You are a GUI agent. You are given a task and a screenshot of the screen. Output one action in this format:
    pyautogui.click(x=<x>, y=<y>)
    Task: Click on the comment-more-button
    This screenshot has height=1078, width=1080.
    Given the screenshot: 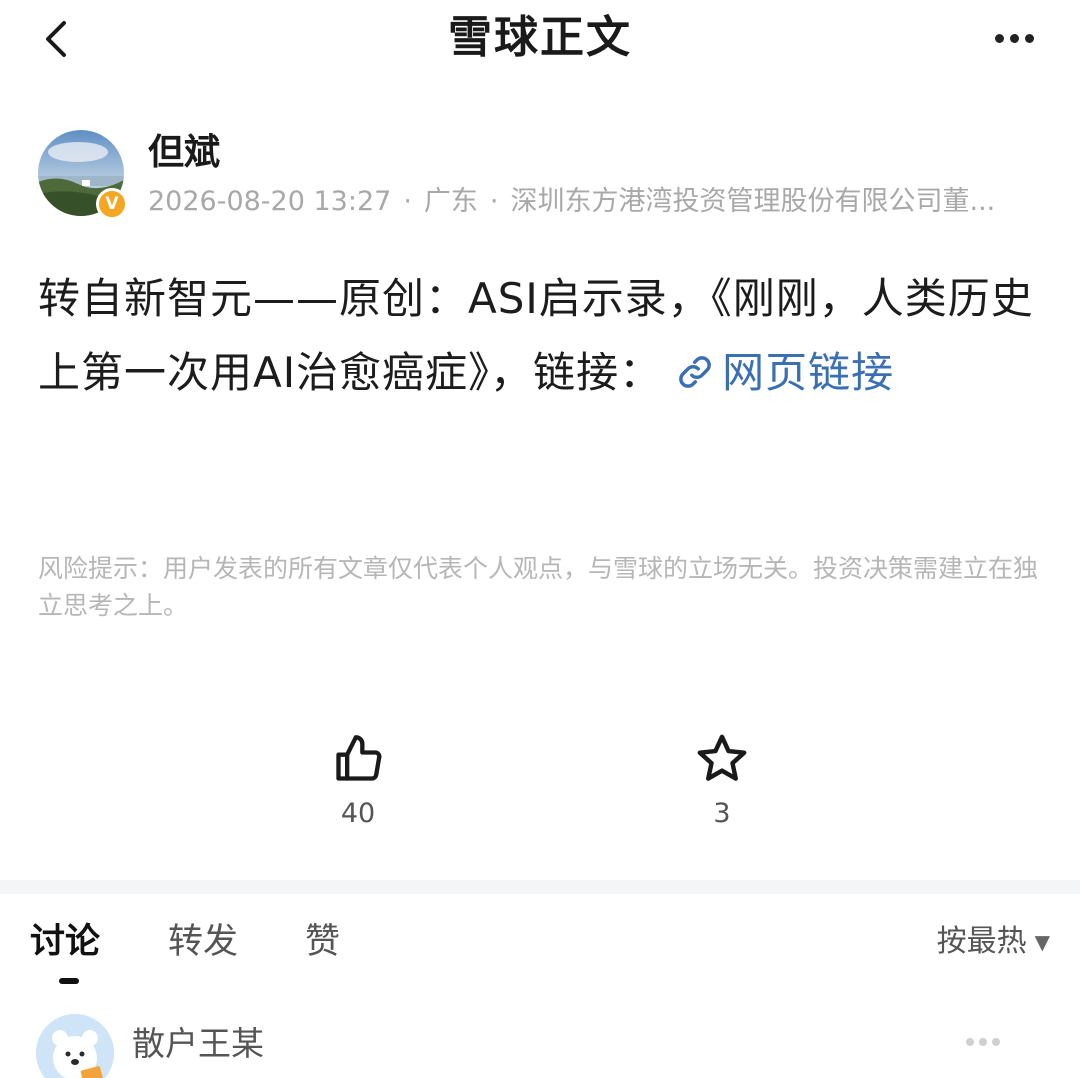 What is the action you would take?
    pyautogui.click(x=983, y=1042)
    